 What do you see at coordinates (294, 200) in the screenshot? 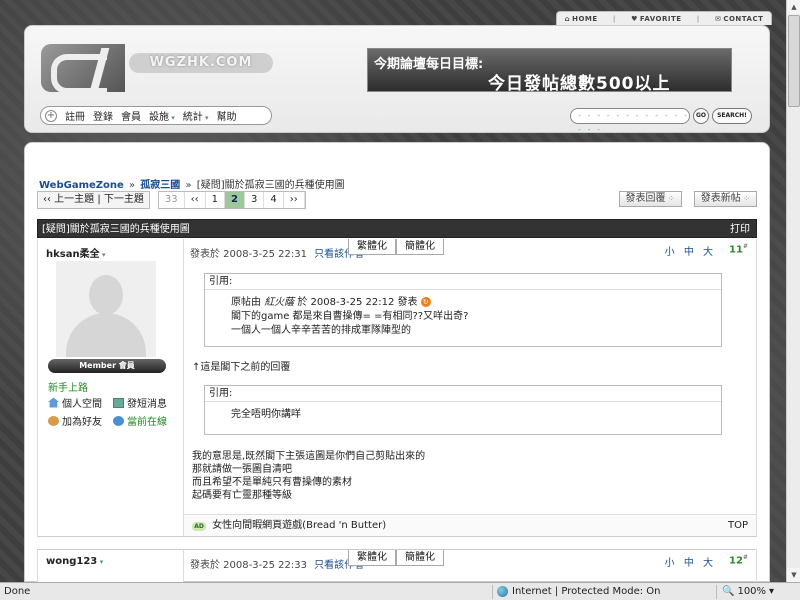
I see `next-page-button: ››` at bounding box center [294, 200].